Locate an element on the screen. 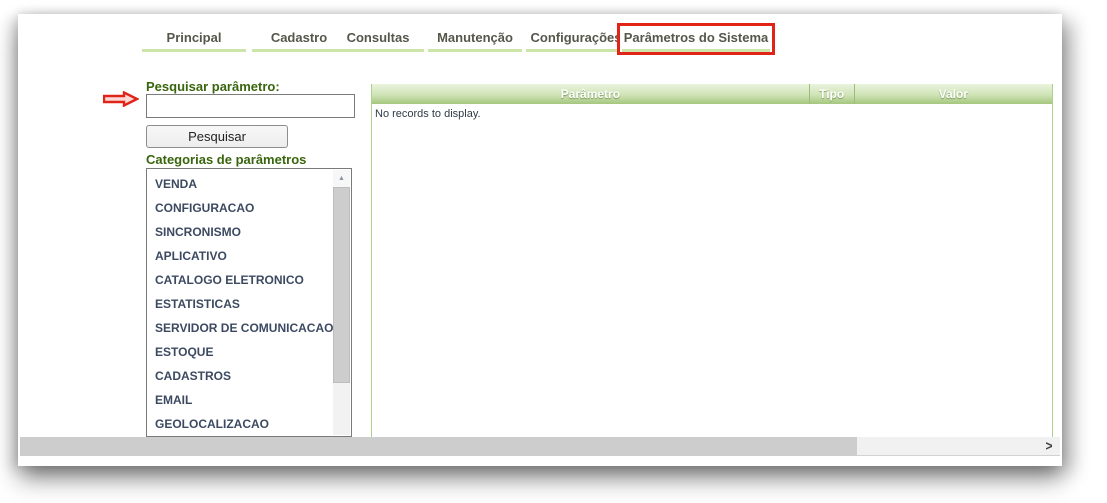 The height and width of the screenshot is (503, 1107). categories-vertical-scrollbar: ▲ is located at coordinates (341, 302).